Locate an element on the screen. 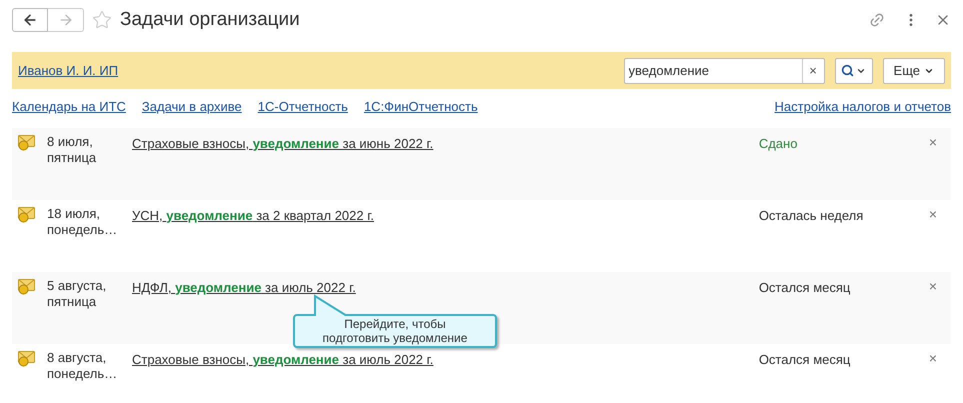  task-date: 8 августа, is located at coordinates (77, 358).